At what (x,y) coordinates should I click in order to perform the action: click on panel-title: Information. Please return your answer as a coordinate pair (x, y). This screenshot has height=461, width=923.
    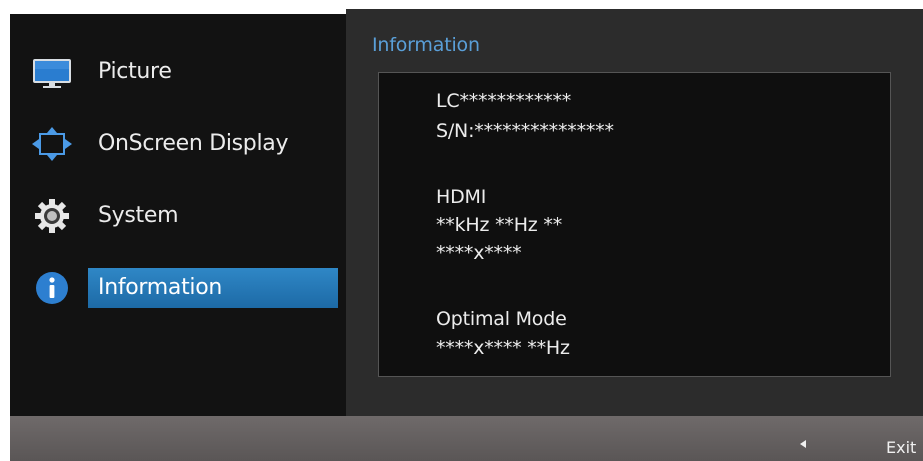
    Looking at the image, I should click on (426, 45).